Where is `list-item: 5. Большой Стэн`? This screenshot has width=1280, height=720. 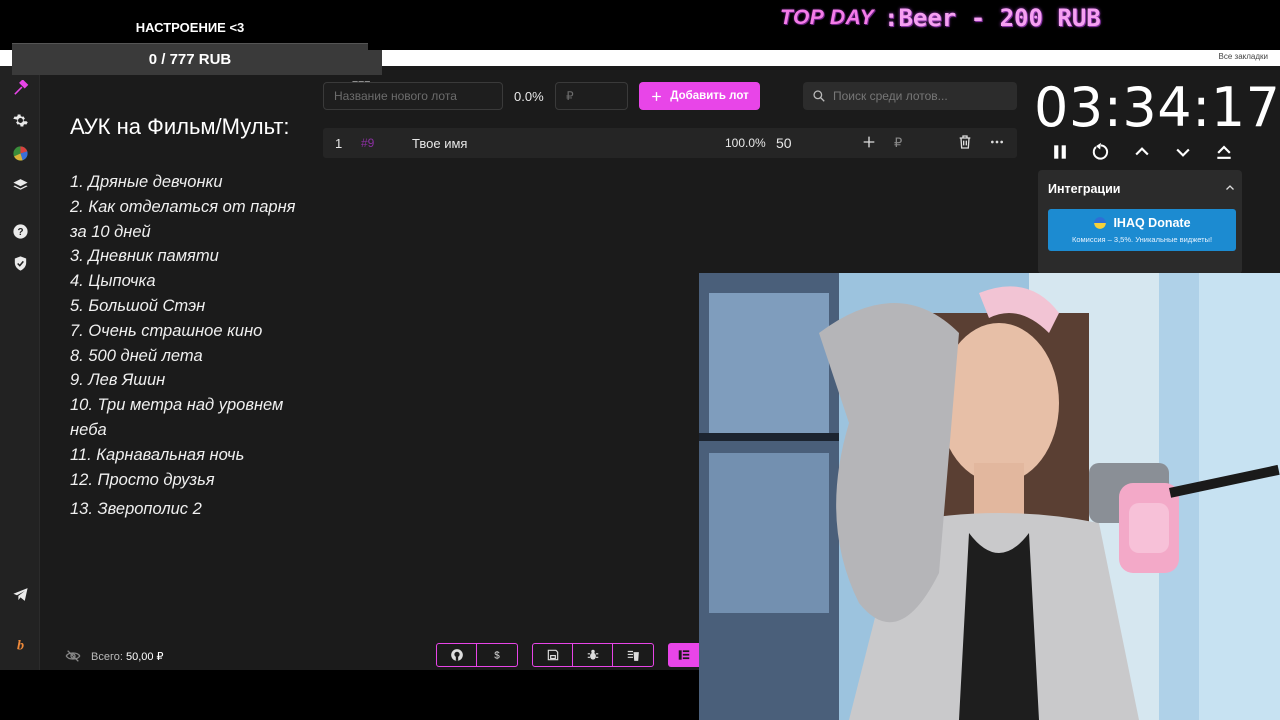
list-item: 5. Большой Стэн is located at coordinates (138, 305).